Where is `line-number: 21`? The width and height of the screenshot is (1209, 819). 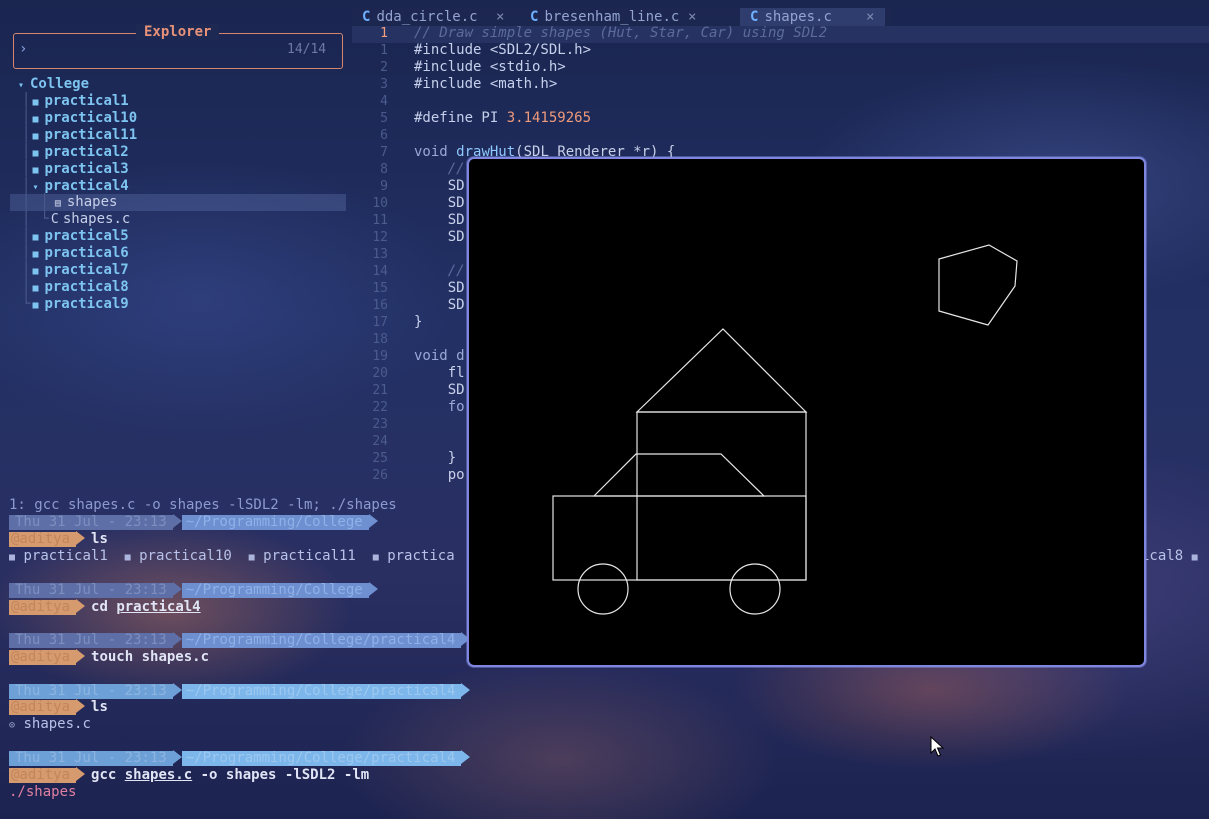
line-number: 21 is located at coordinates (380, 390).